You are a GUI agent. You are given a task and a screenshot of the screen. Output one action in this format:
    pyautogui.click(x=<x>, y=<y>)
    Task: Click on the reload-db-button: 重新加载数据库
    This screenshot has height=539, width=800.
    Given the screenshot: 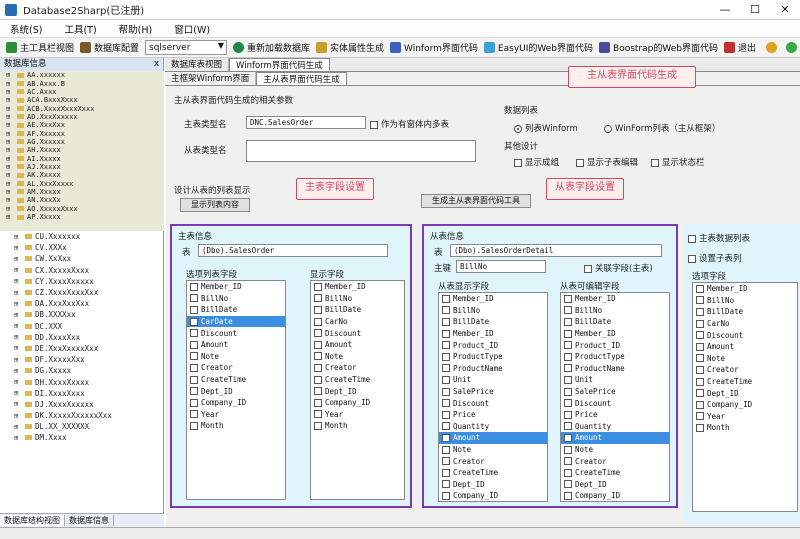 What is the action you would take?
    pyautogui.click(x=271, y=47)
    